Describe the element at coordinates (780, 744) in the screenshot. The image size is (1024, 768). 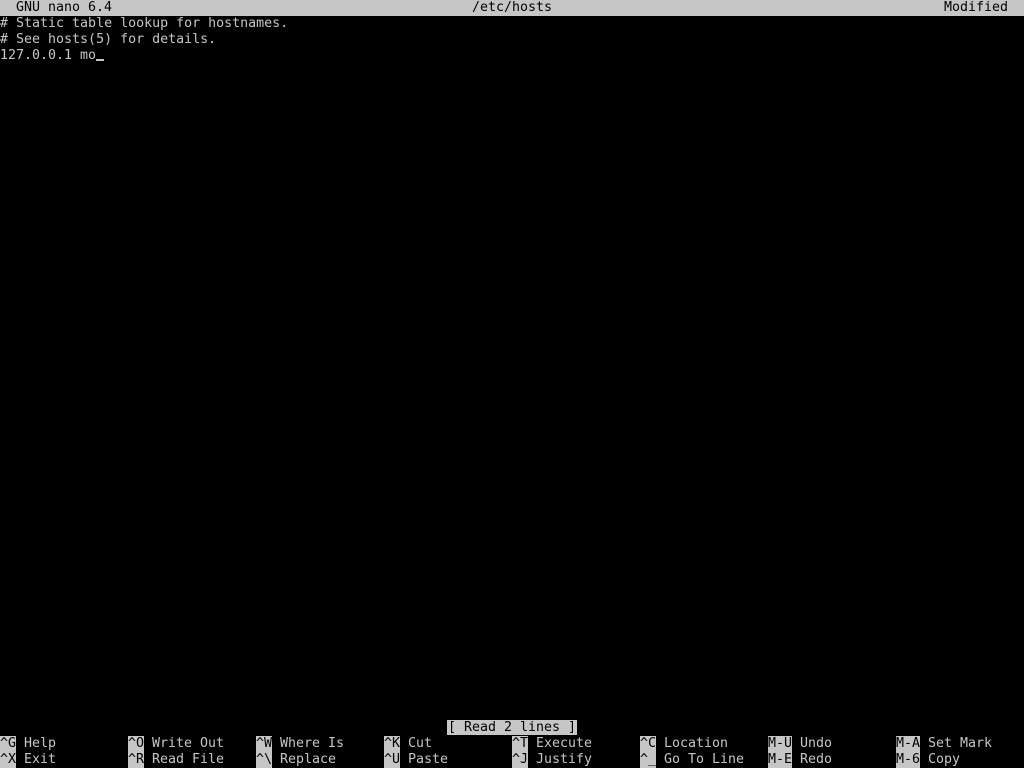
I see `shortcut-key: M-U` at that location.